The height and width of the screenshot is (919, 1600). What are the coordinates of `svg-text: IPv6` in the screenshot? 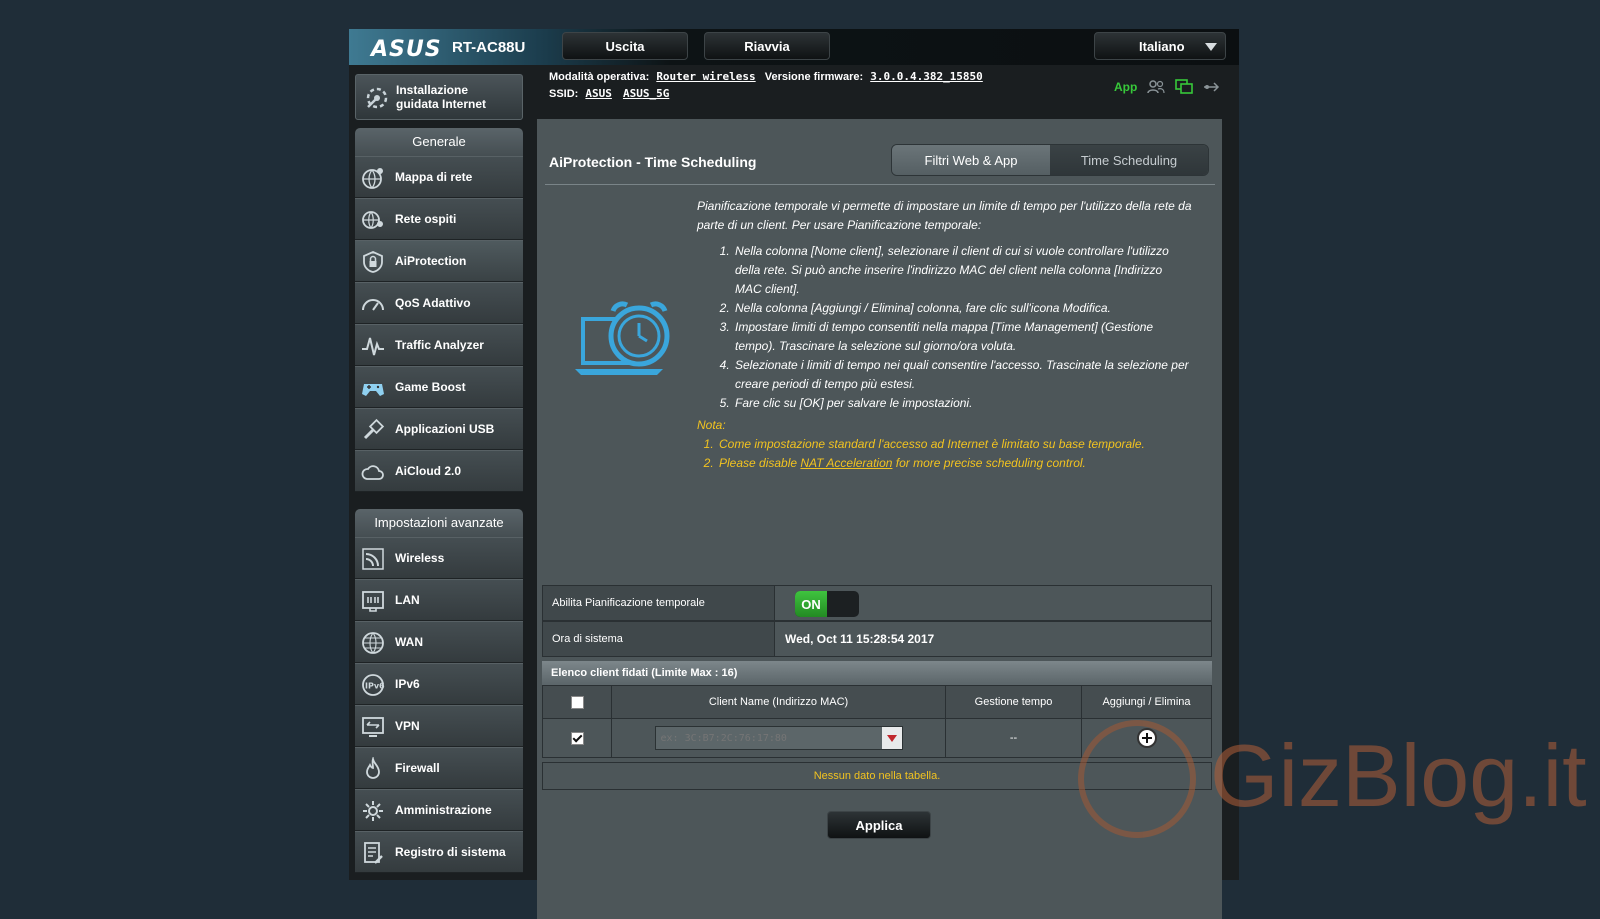 It's located at (375, 686).